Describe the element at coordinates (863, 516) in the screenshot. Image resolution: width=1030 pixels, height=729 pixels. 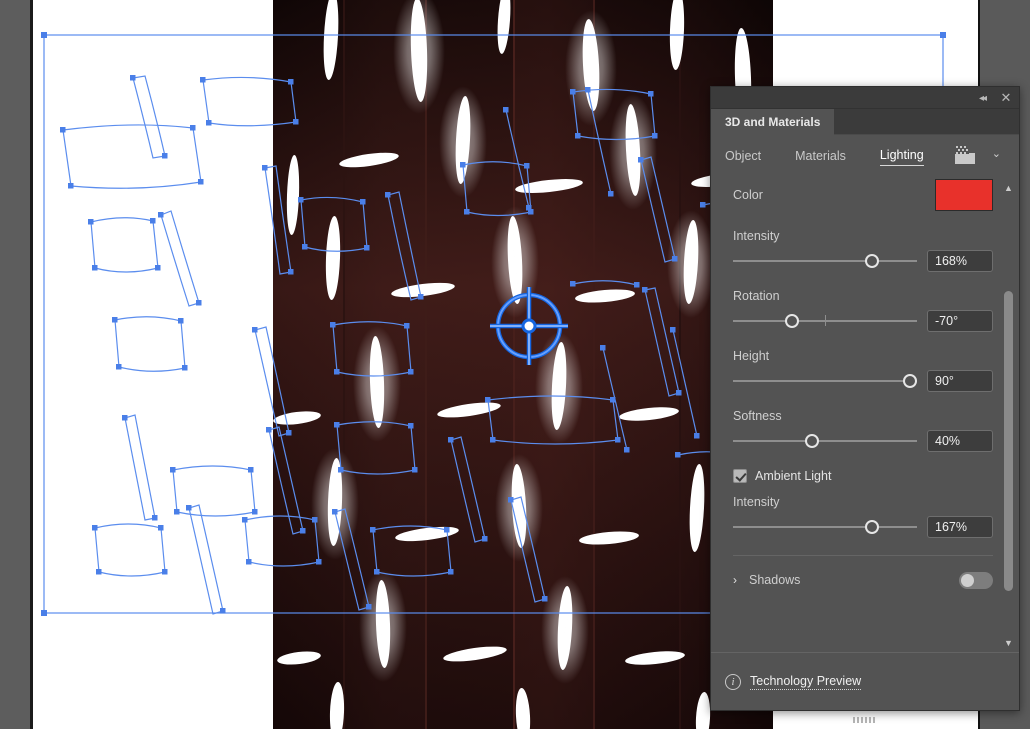
I see `ambient-intensity-row: Intensity 167%` at that location.